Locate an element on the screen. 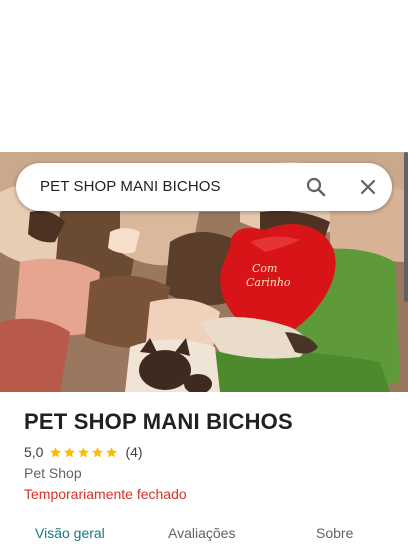  tab-reviews: Avaliações is located at coordinates (201, 533).